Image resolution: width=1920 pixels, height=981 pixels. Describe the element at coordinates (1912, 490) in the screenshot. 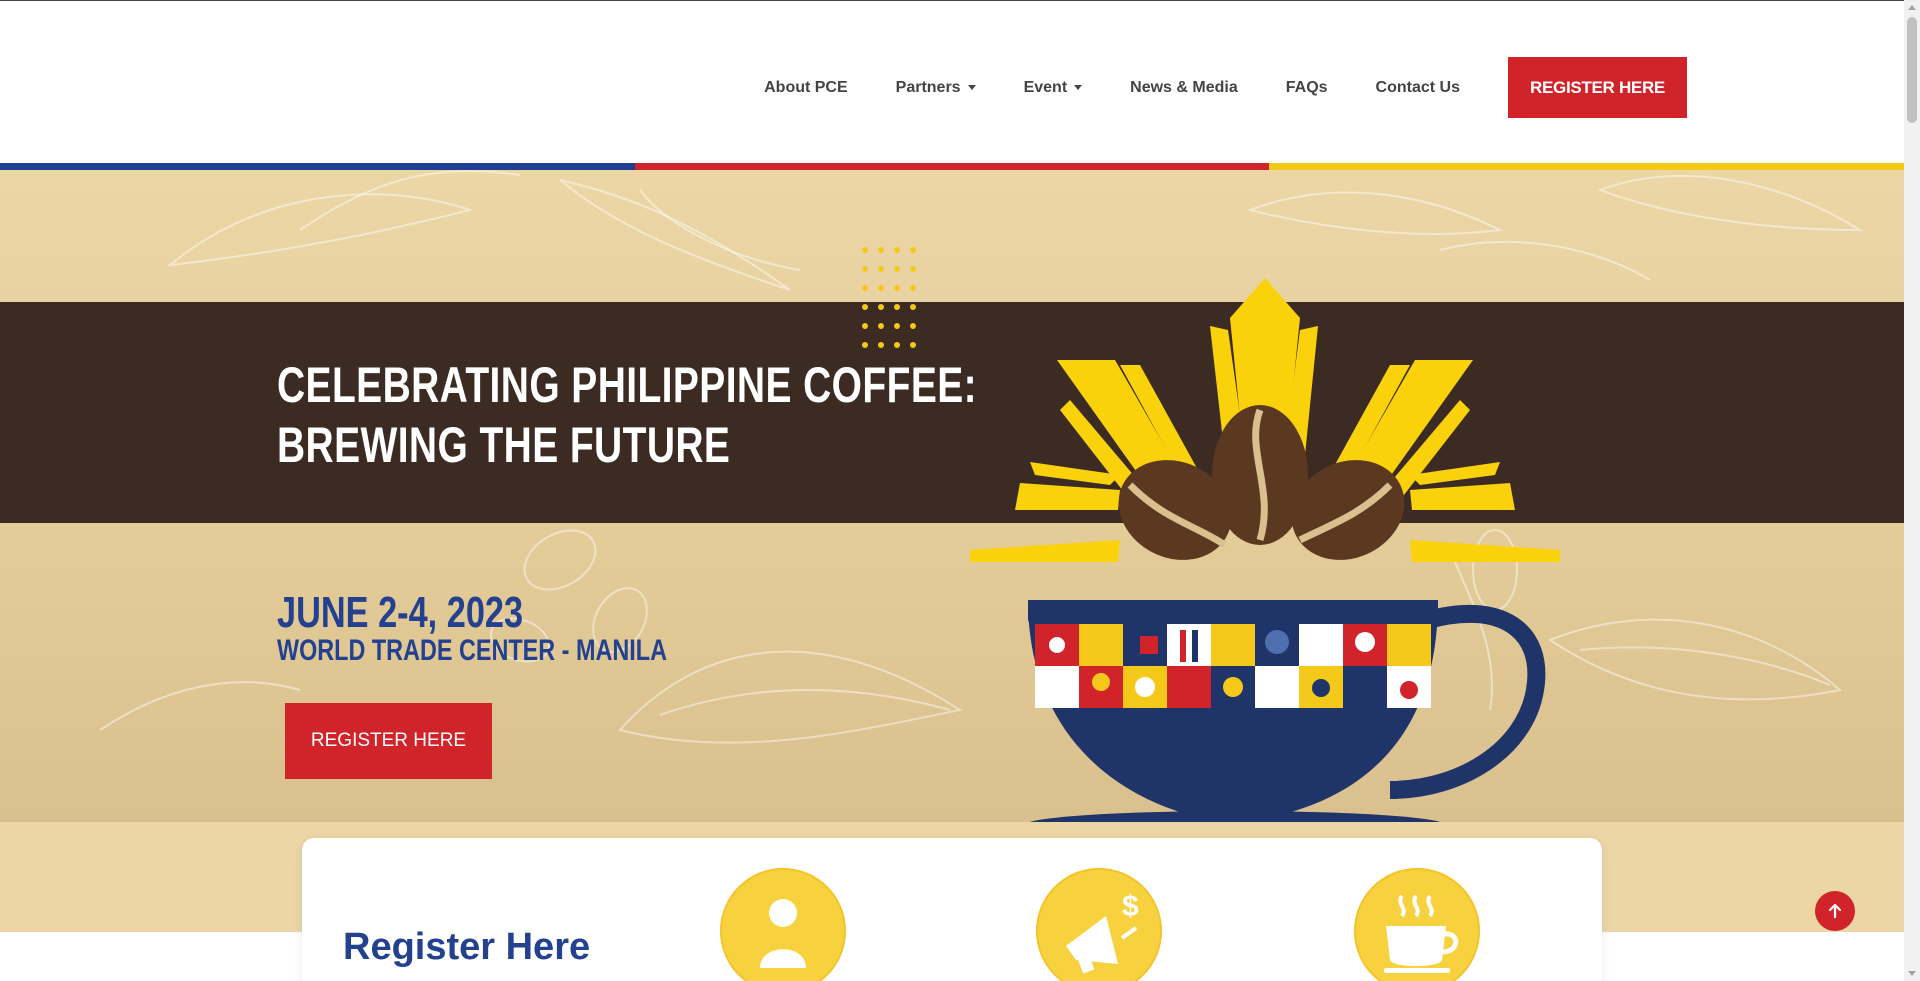

I see `vertical-scrollbar` at that location.